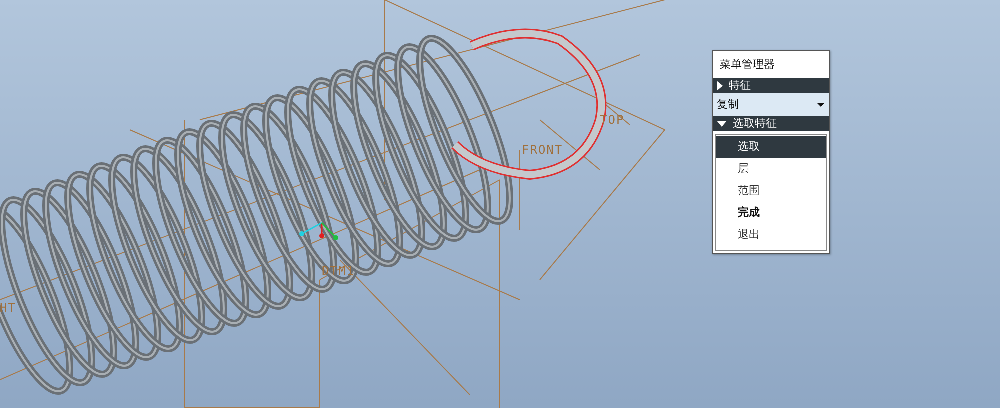  Describe the element at coordinates (543, 150) in the screenshot. I see `datum-plane-label: FRONT` at that location.